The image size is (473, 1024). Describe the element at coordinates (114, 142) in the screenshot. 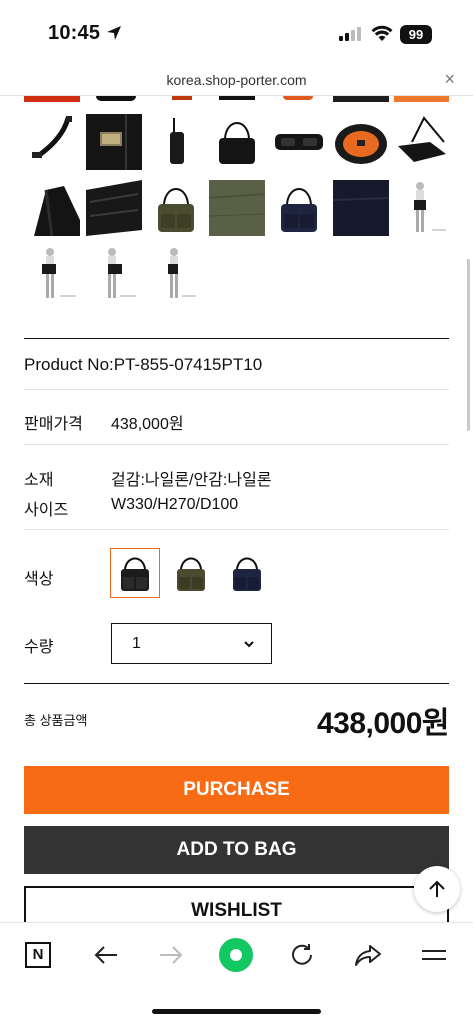

I see `thumbnail-front-pocket-label` at that location.